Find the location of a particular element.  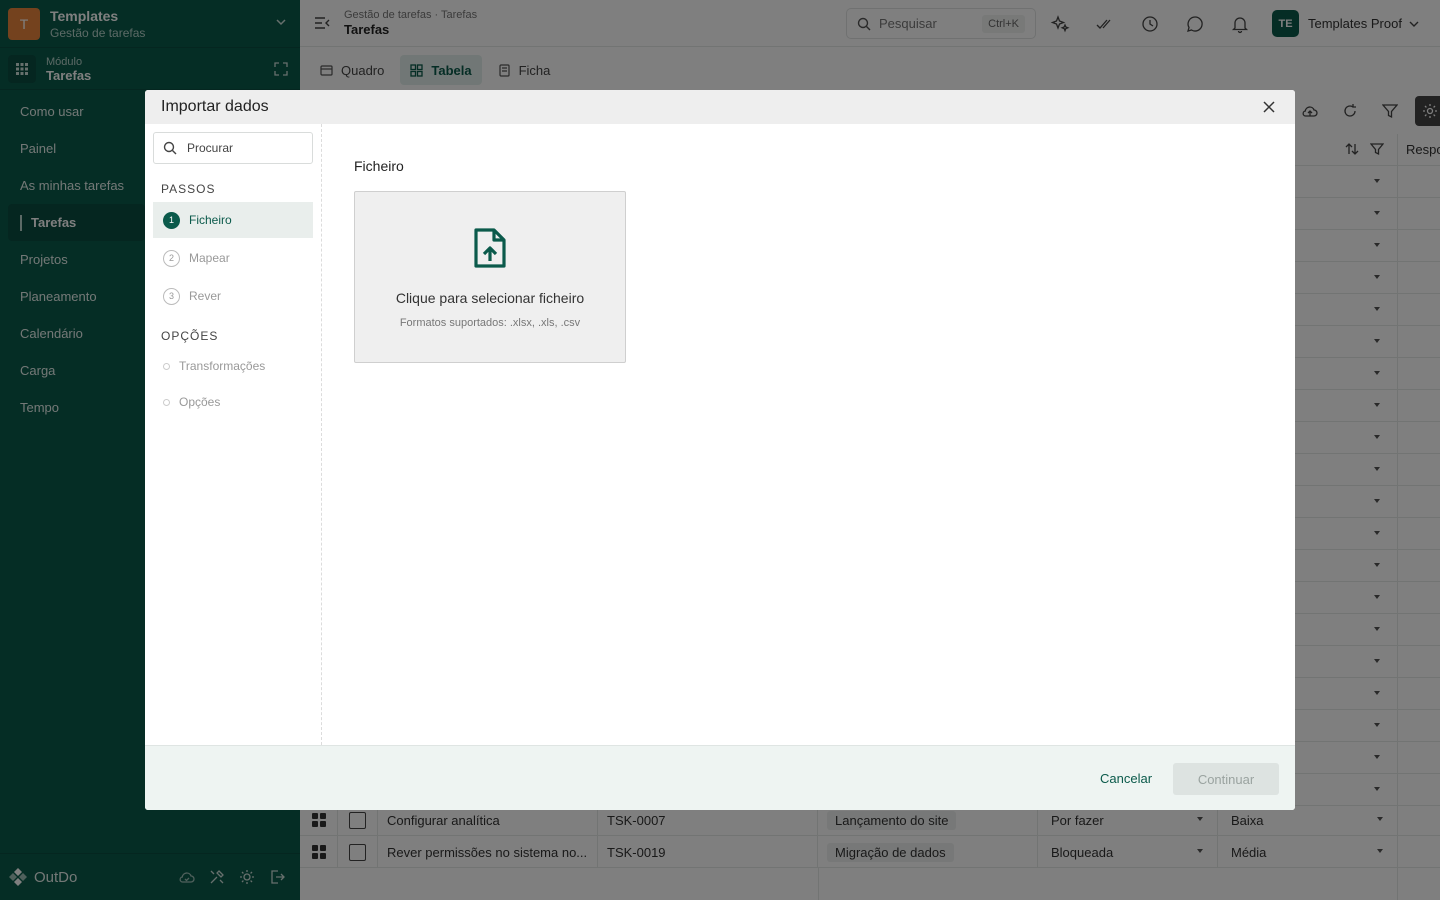

step-label: Mapear is located at coordinates (209, 258).